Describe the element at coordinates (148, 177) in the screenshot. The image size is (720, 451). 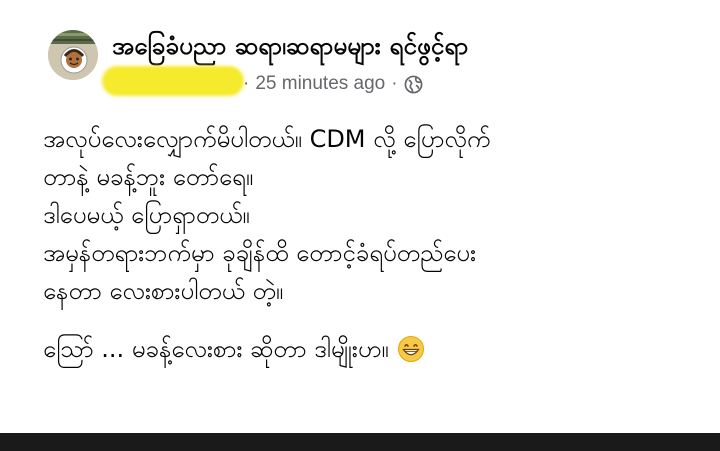
I see `post-body-line: တာနဲ့ မခန့်ဘူး တော်ရေ။` at that location.